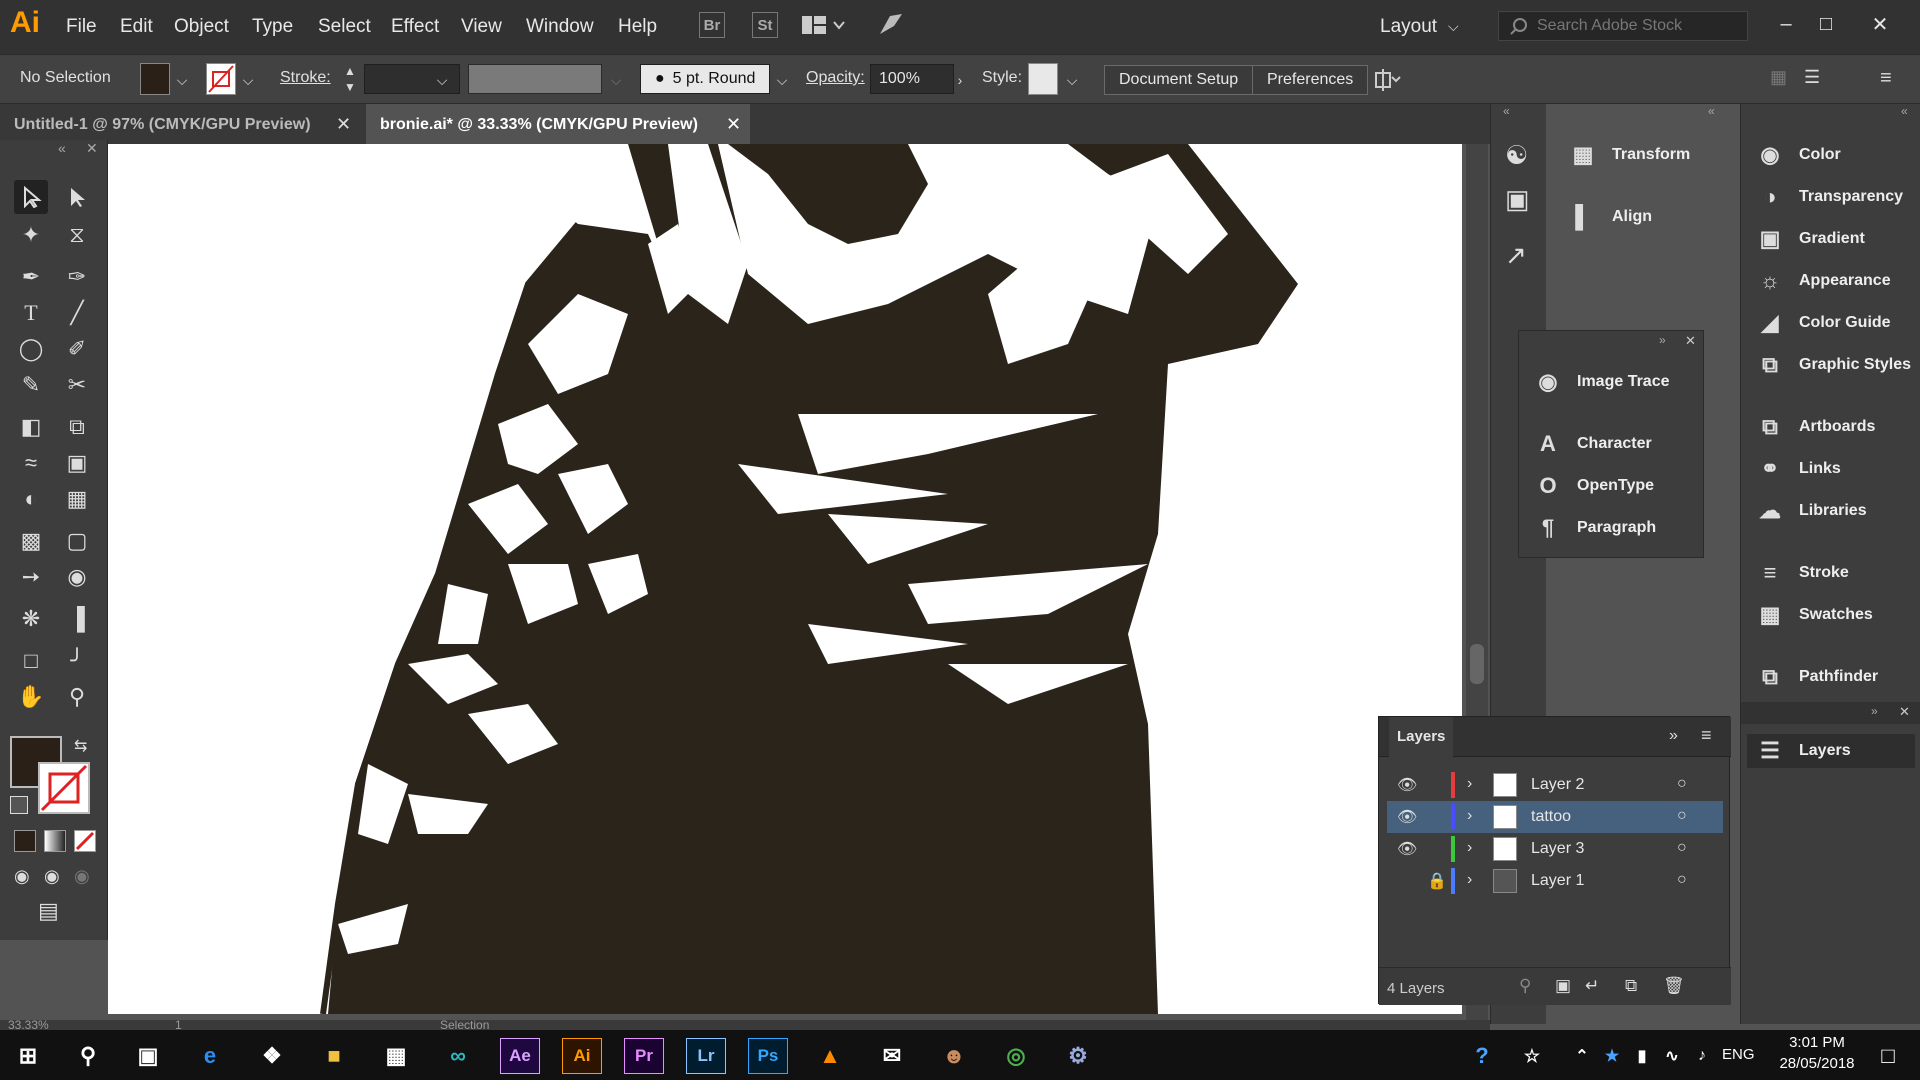  I want to click on pencil-icon: ✎, so click(31, 385).